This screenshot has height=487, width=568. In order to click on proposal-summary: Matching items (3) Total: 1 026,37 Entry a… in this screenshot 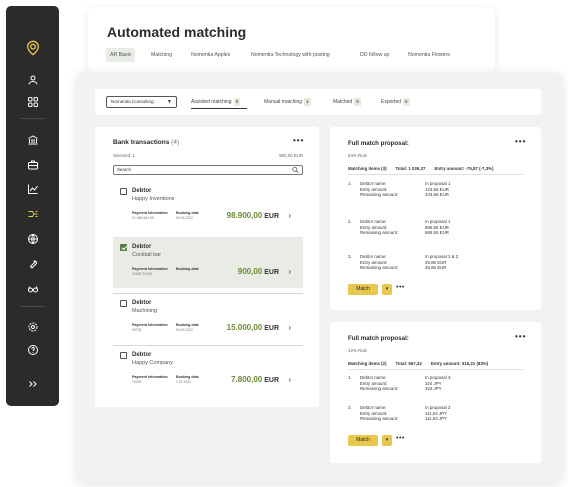, I will do `click(425, 168)`.